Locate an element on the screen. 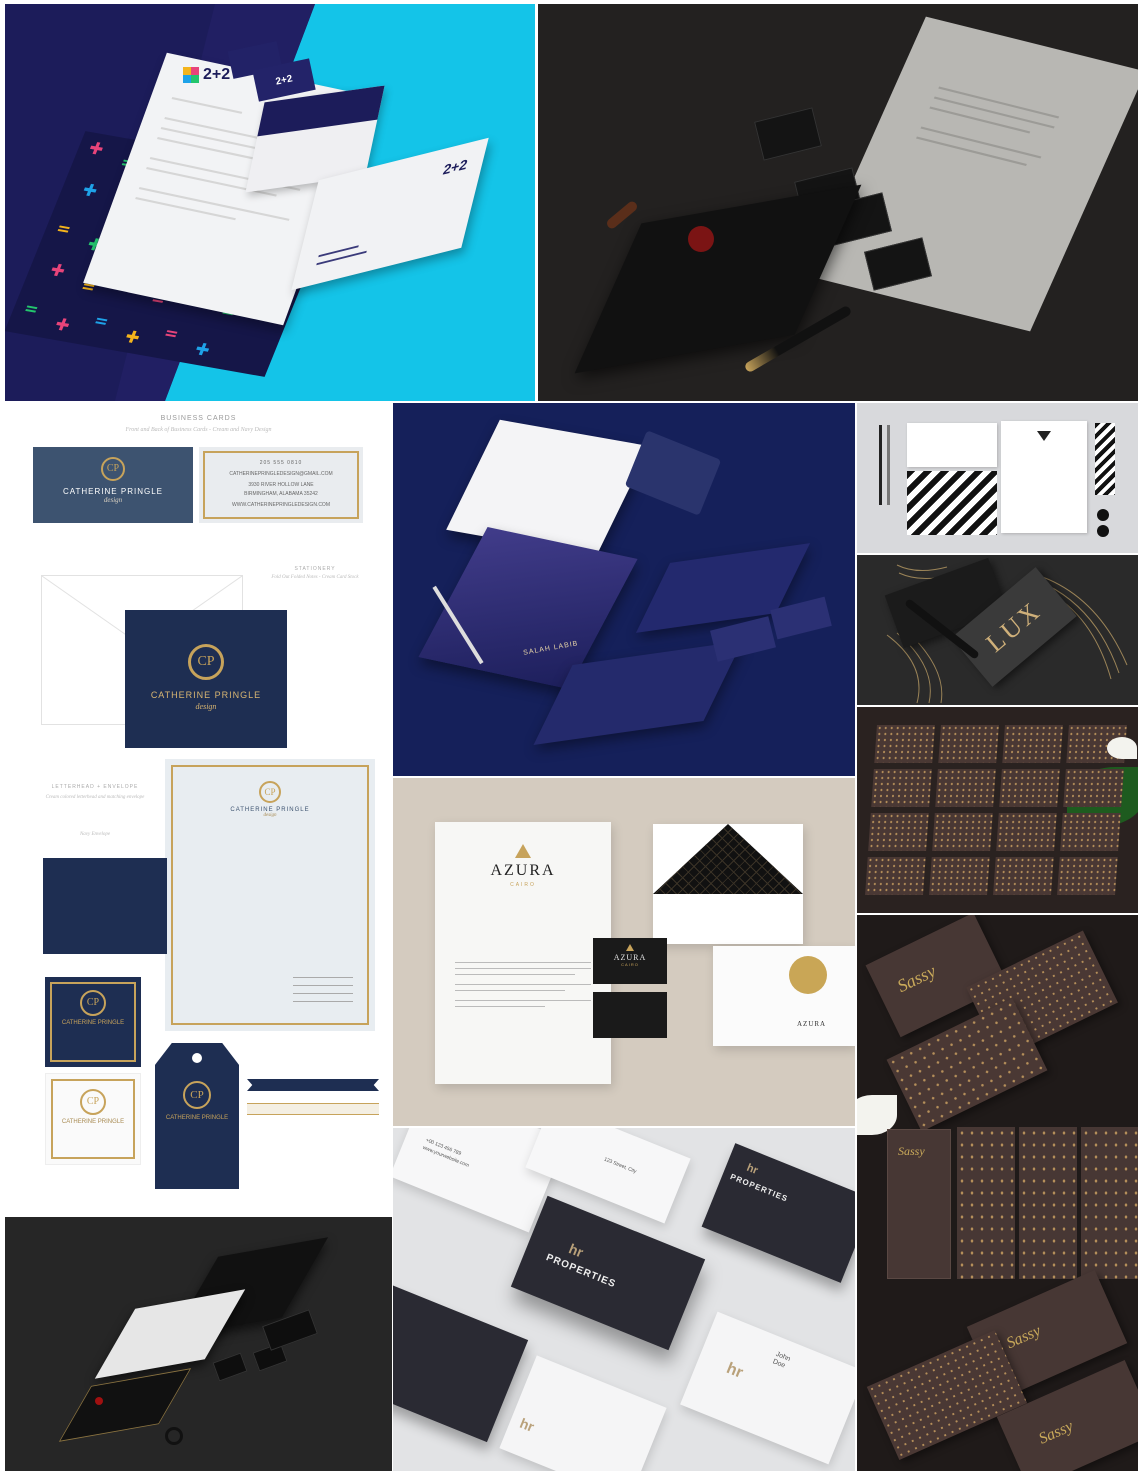 Image resolution: width=1138 pixels, height=1471 pixels. azura-mockup: AZURA CAIRO AZURA CAIRO AZURA is located at coordinates (624, 952).